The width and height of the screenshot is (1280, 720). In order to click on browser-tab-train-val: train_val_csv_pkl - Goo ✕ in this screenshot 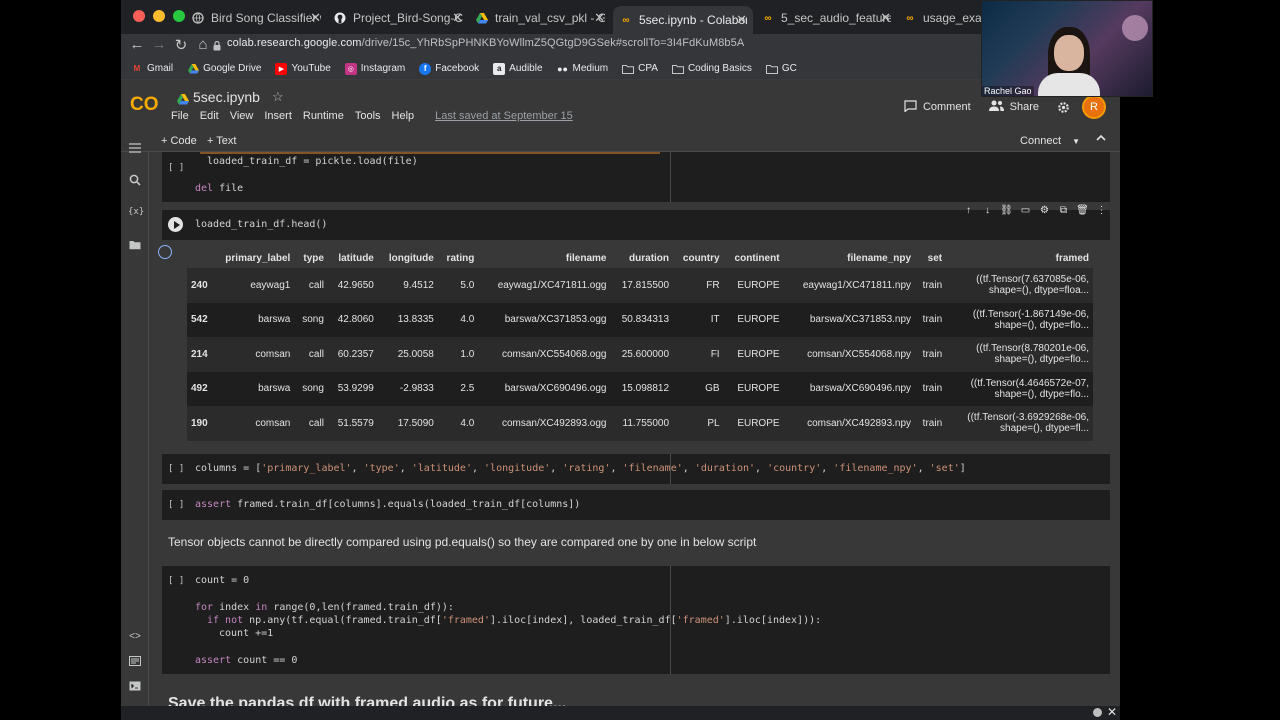, I will do `click(540, 18)`.